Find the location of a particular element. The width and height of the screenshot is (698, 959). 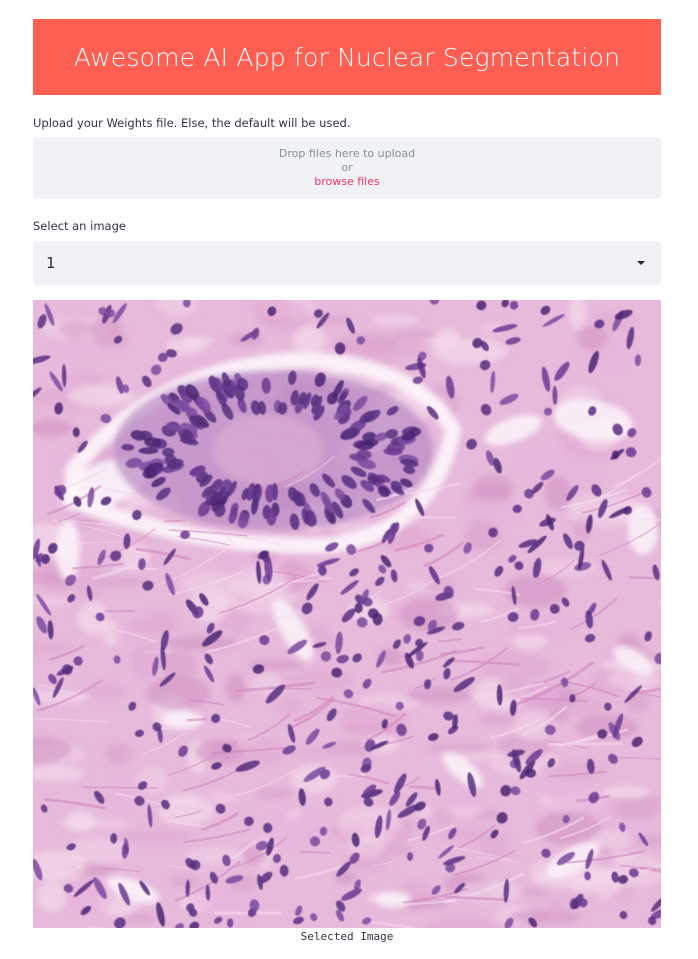

chevron-down-icon is located at coordinates (641, 263).